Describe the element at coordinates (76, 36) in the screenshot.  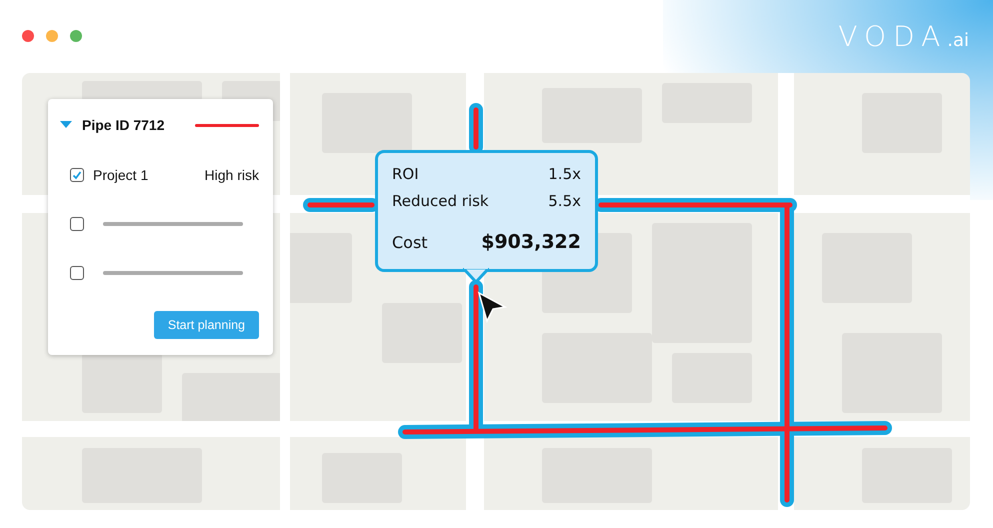
I see `maximize-icon` at that location.